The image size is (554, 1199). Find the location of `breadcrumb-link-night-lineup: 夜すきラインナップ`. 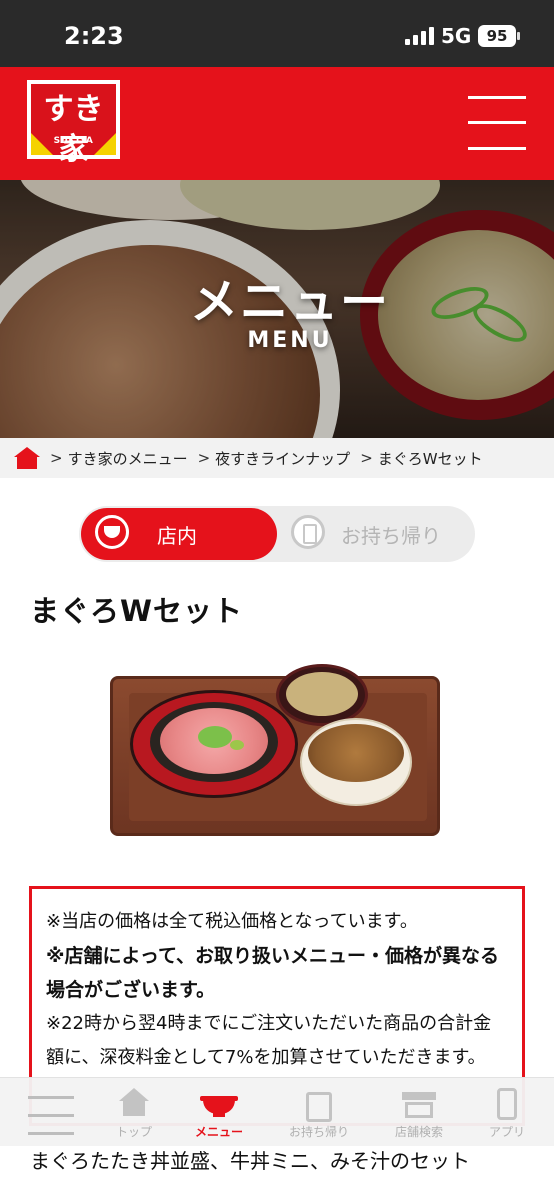

breadcrumb-link-night-lineup: 夜すきラインナップ is located at coordinates (282, 458).